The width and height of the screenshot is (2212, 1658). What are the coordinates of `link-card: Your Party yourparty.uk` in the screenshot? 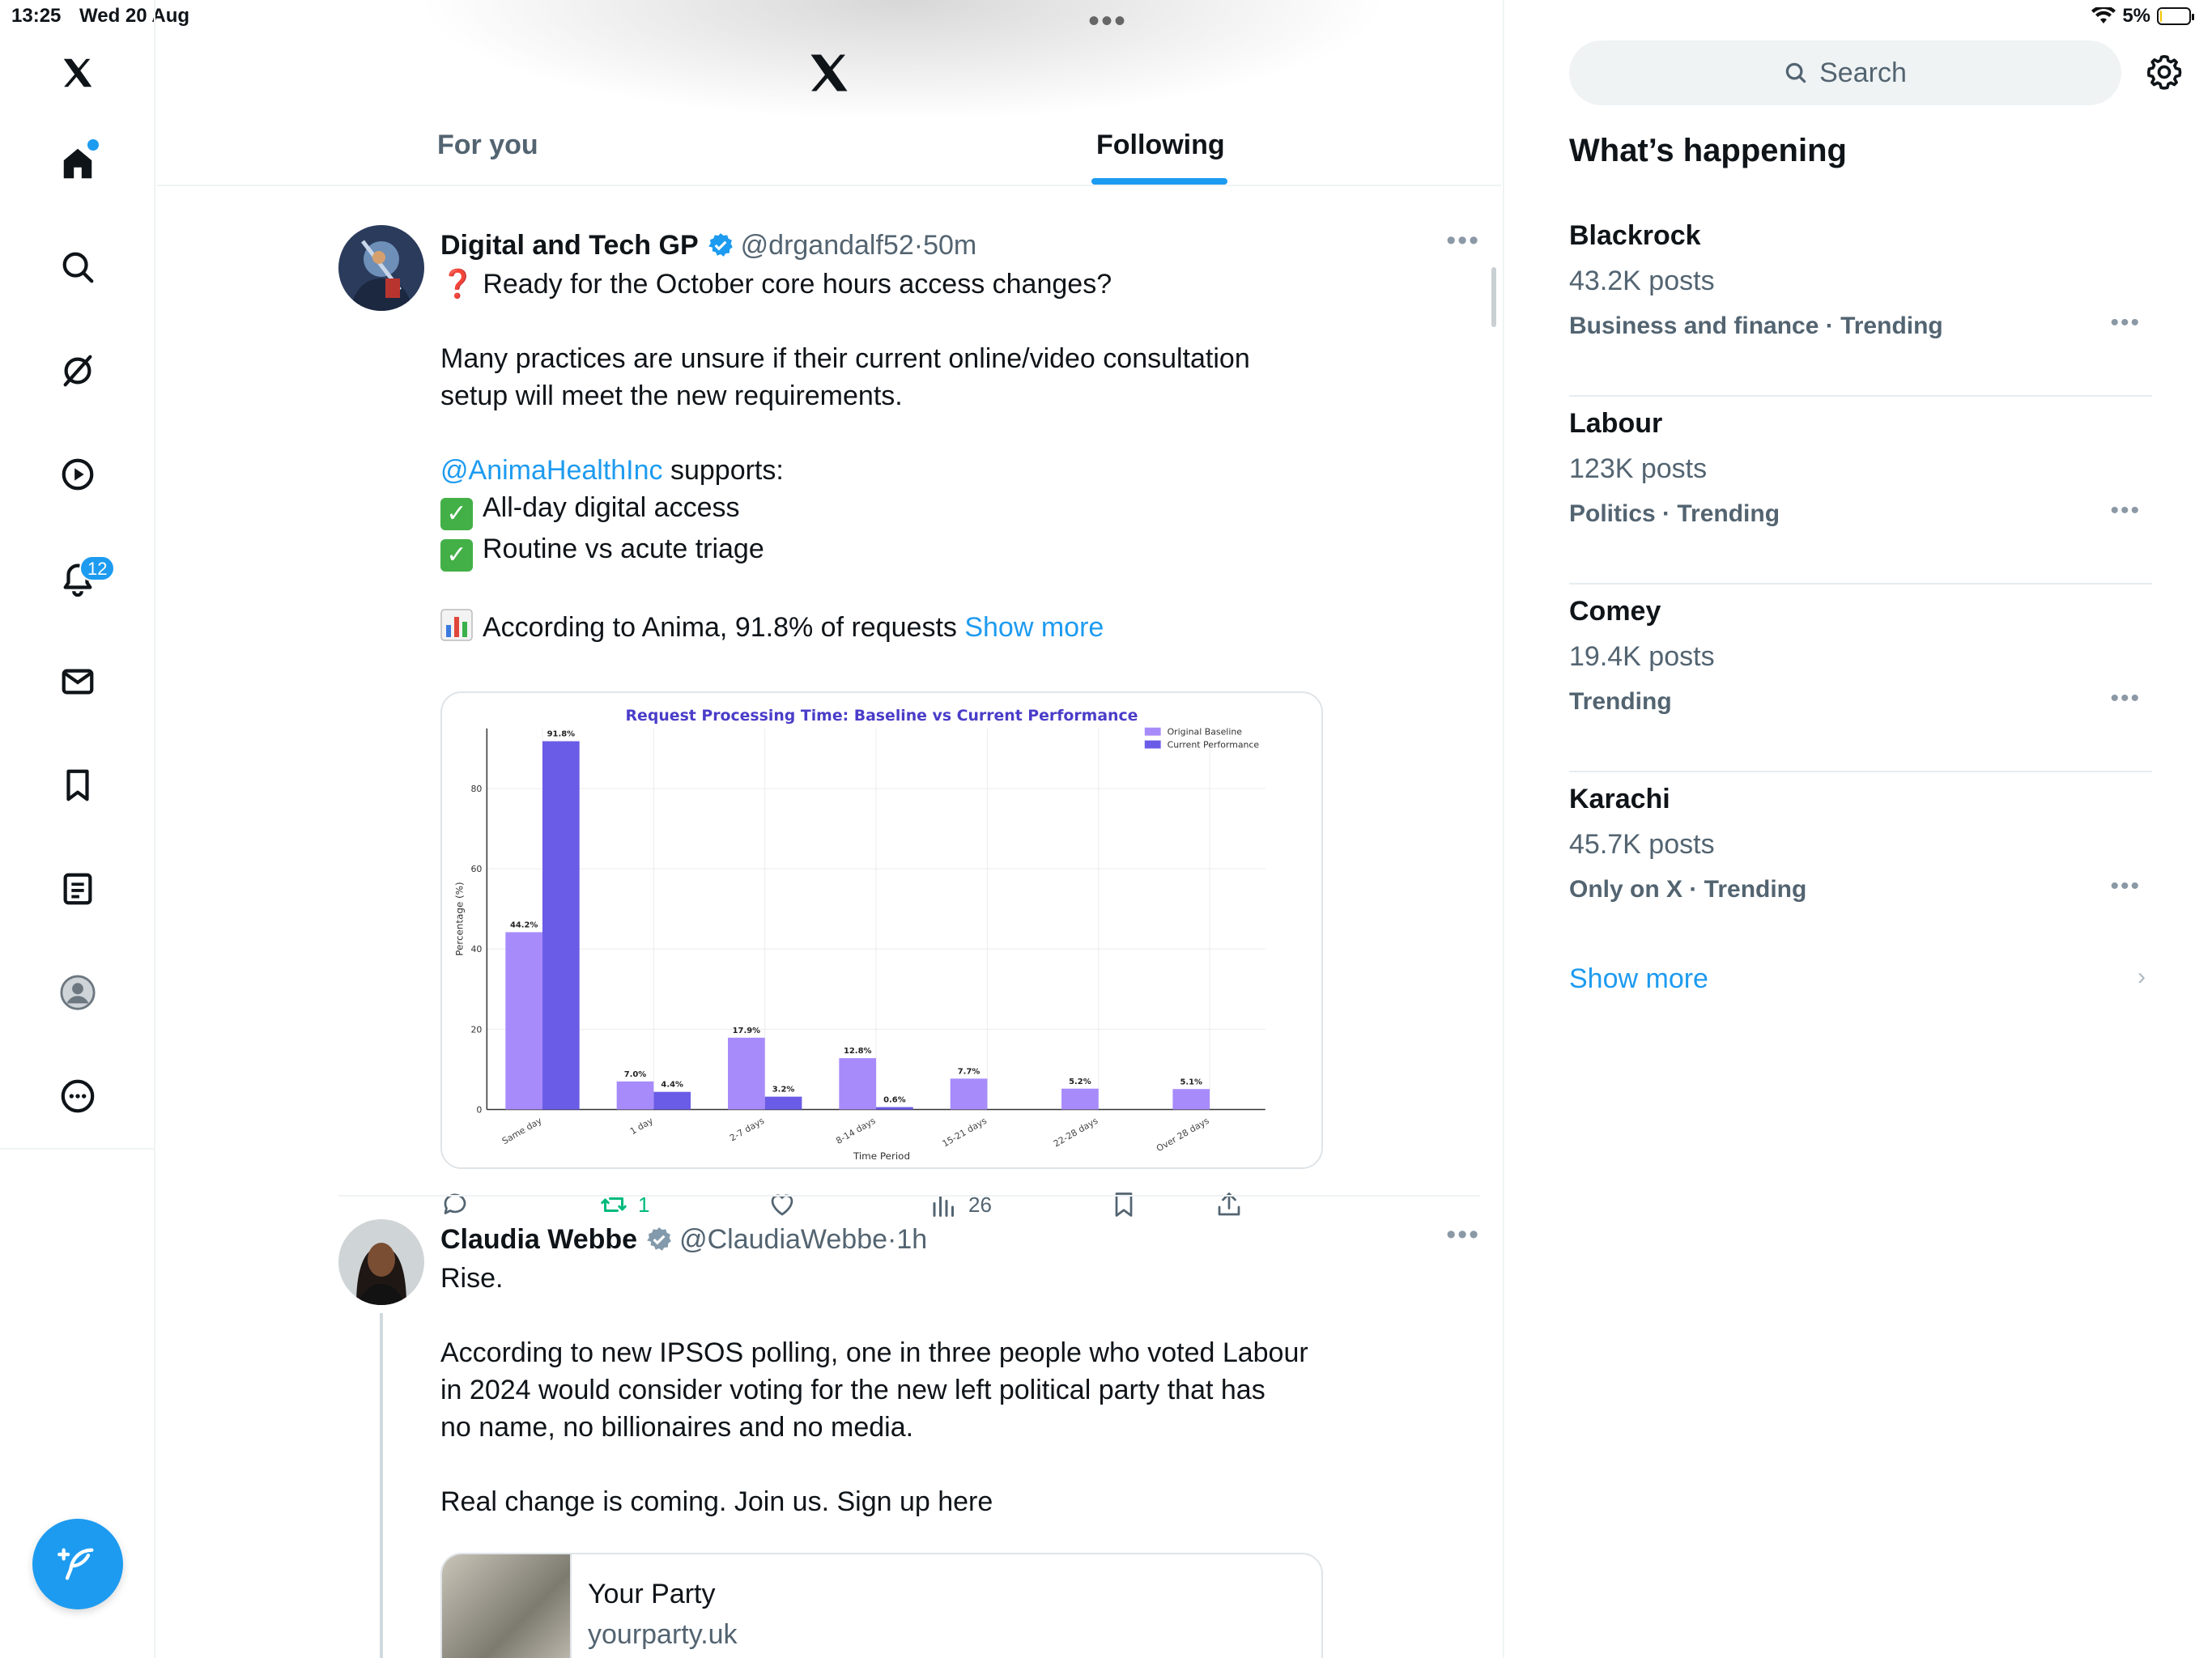 It's located at (882, 1605).